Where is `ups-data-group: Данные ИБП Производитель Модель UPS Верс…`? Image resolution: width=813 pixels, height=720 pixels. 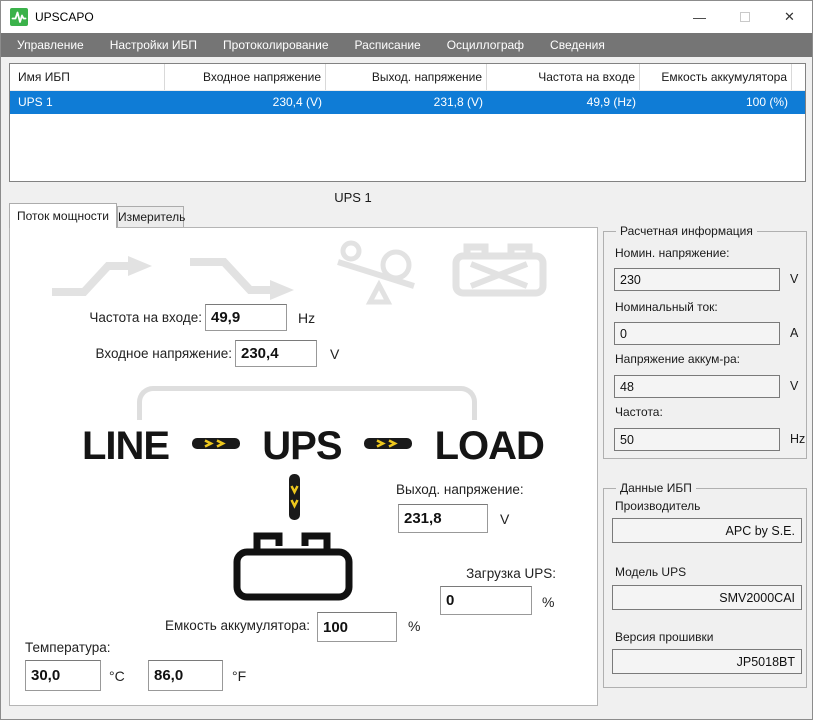
ups-data-group: Данные ИБП Производитель Модель UPS Верс… is located at coordinates (705, 584).